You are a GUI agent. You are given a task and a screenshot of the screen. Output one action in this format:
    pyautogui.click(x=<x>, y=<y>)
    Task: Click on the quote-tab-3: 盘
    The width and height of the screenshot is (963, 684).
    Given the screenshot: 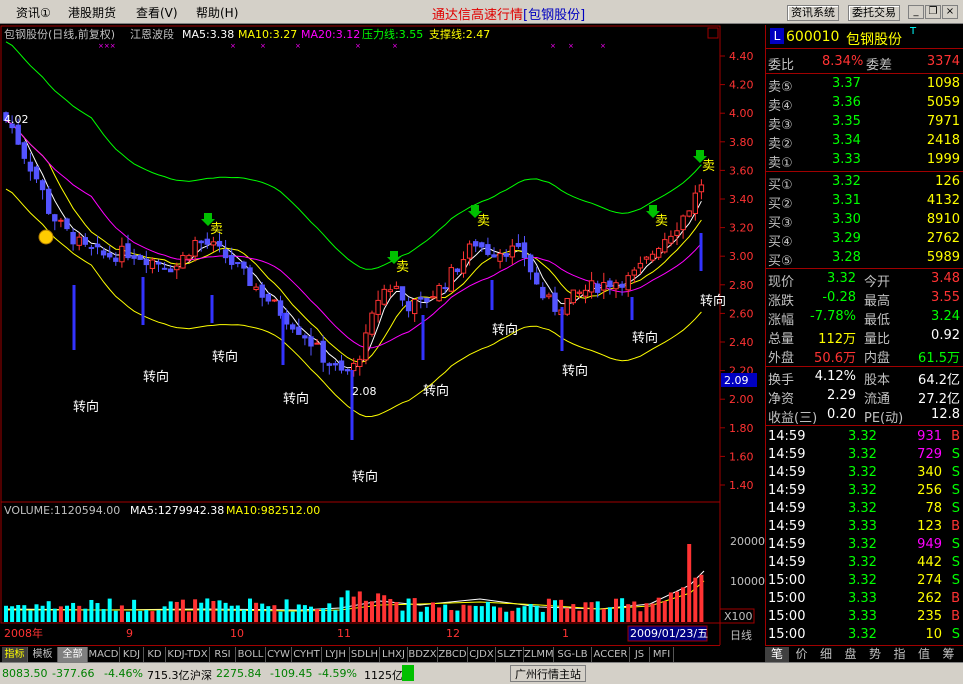 What is the action you would take?
    pyautogui.click(x=851, y=654)
    